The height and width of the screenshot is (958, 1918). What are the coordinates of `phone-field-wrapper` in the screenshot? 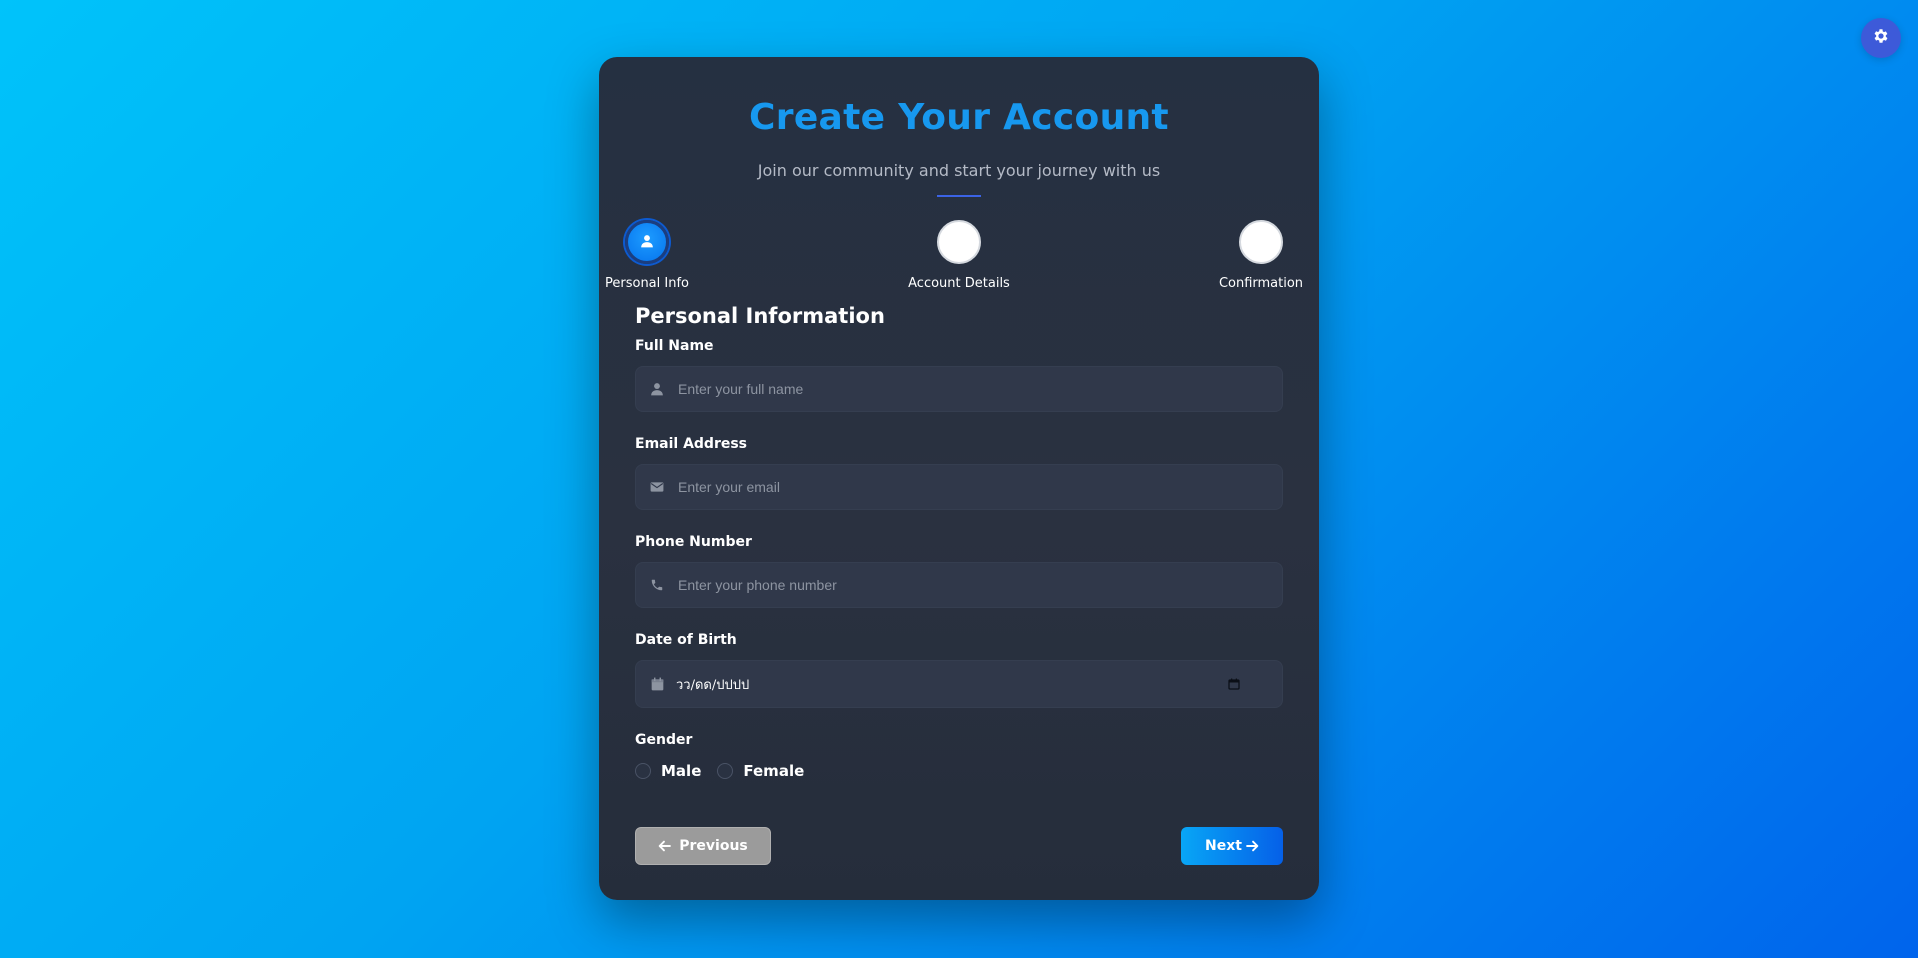 It's located at (959, 585).